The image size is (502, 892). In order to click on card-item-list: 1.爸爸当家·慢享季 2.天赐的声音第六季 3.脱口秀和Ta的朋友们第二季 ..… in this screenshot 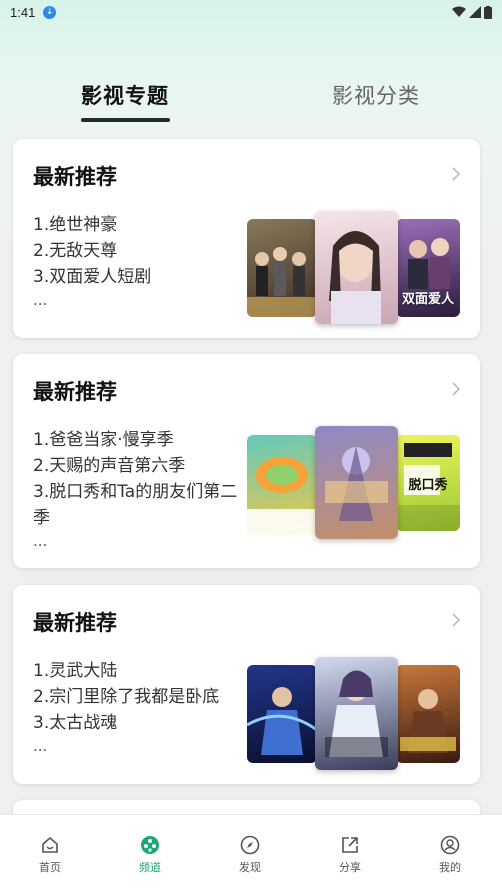, I will do `click(140, 489)`.